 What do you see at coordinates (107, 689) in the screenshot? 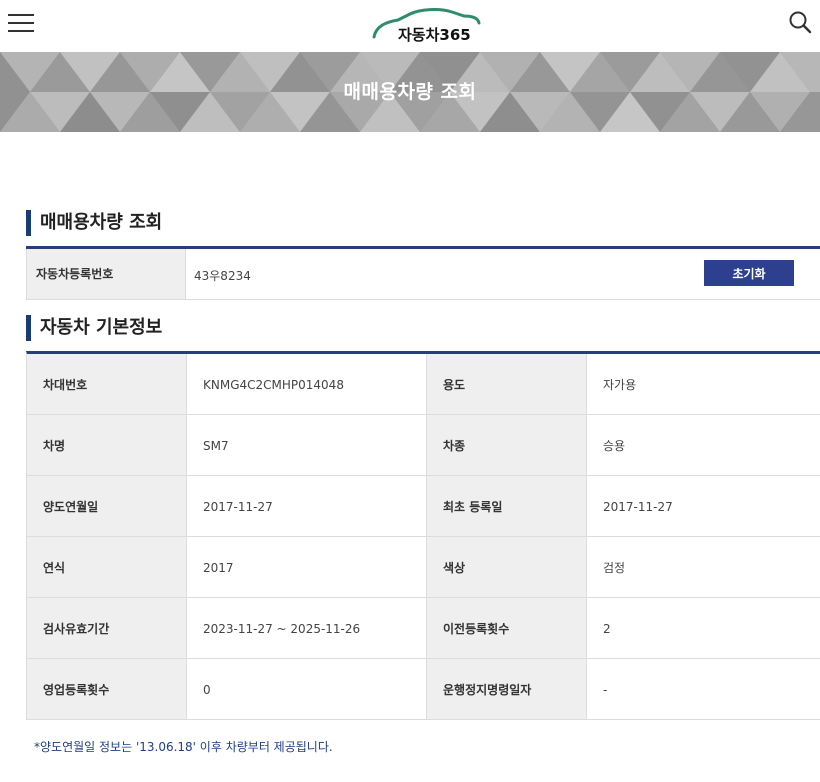
I see `business-registration-count-label: 영업등록횟수` at bounding box center [107, 689].